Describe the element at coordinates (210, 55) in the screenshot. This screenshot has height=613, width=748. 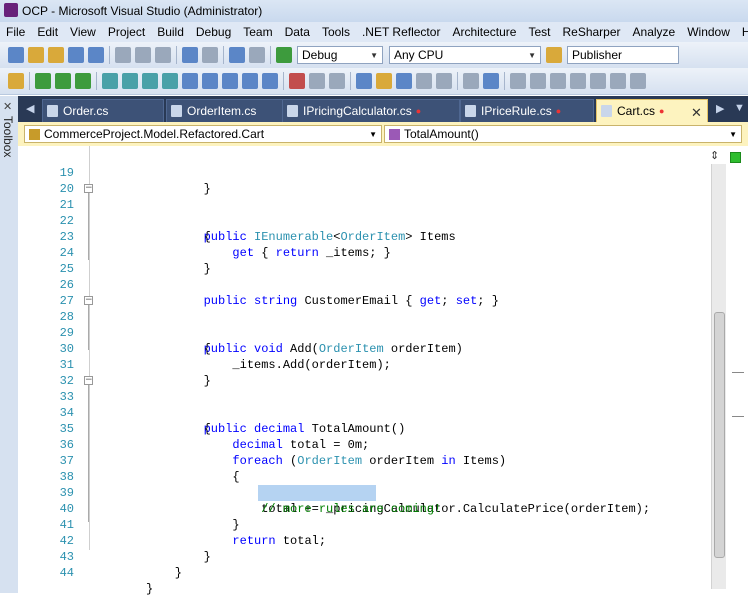
I see `redo-icon` at that location.